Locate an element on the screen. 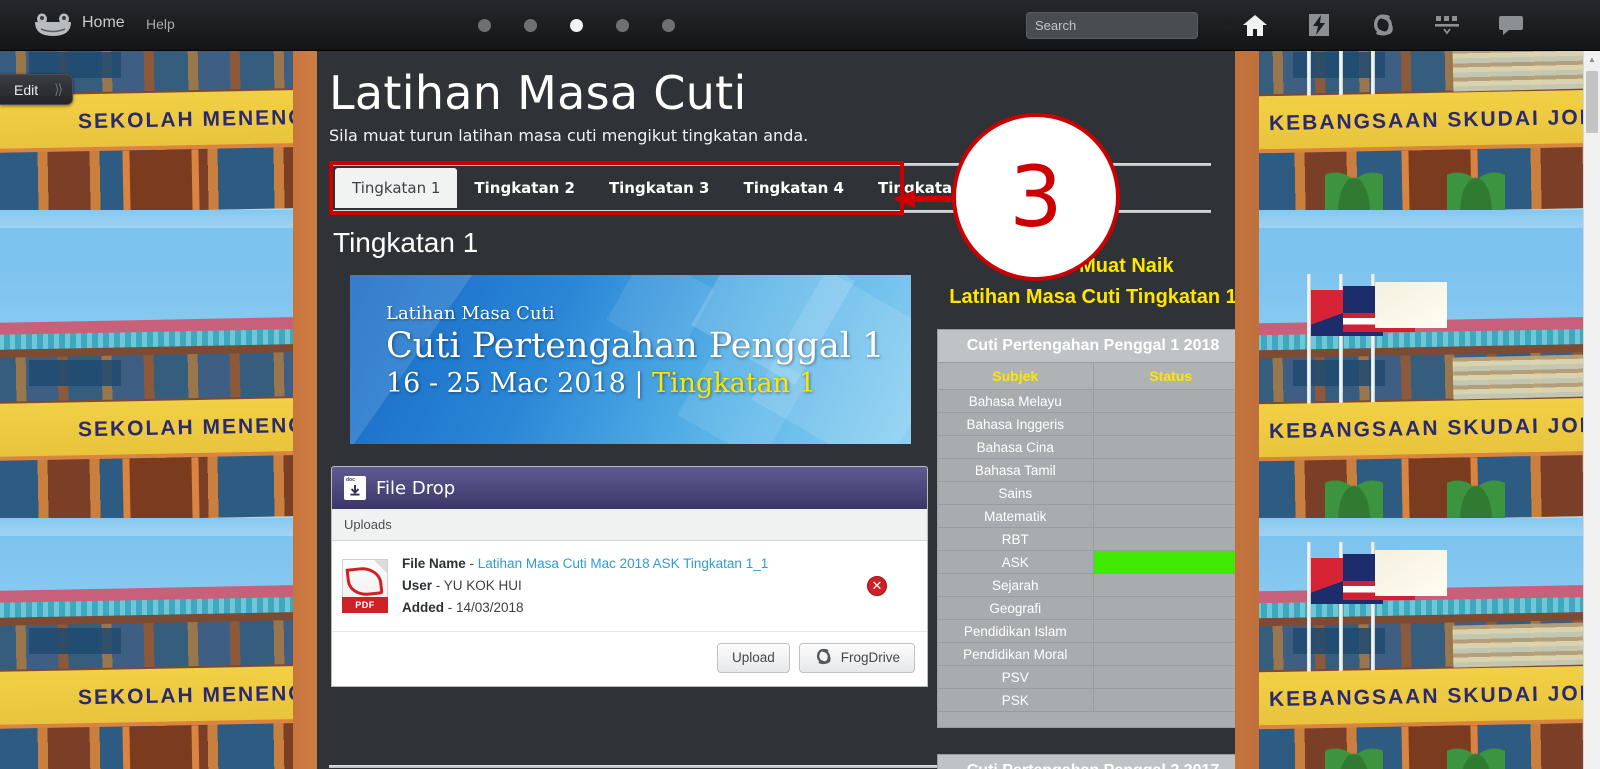 The image size is (1600, 769). subject-cell: Sains is located at coordinates (1015, 493).